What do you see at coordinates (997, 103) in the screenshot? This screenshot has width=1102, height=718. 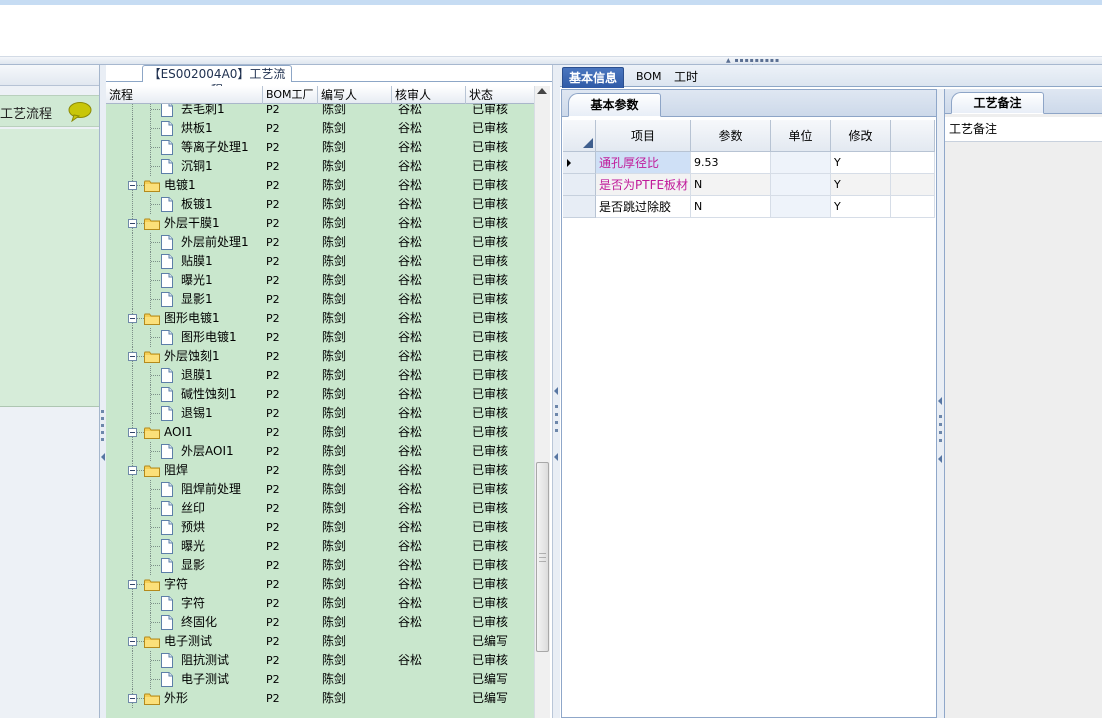 I see `tab-process-notes: 工艺备注` at bounding box center [997, 103].